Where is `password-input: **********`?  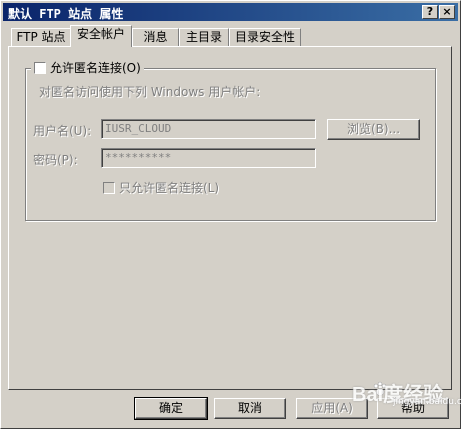 password-input: ********** is located at coordinates (208, 158).